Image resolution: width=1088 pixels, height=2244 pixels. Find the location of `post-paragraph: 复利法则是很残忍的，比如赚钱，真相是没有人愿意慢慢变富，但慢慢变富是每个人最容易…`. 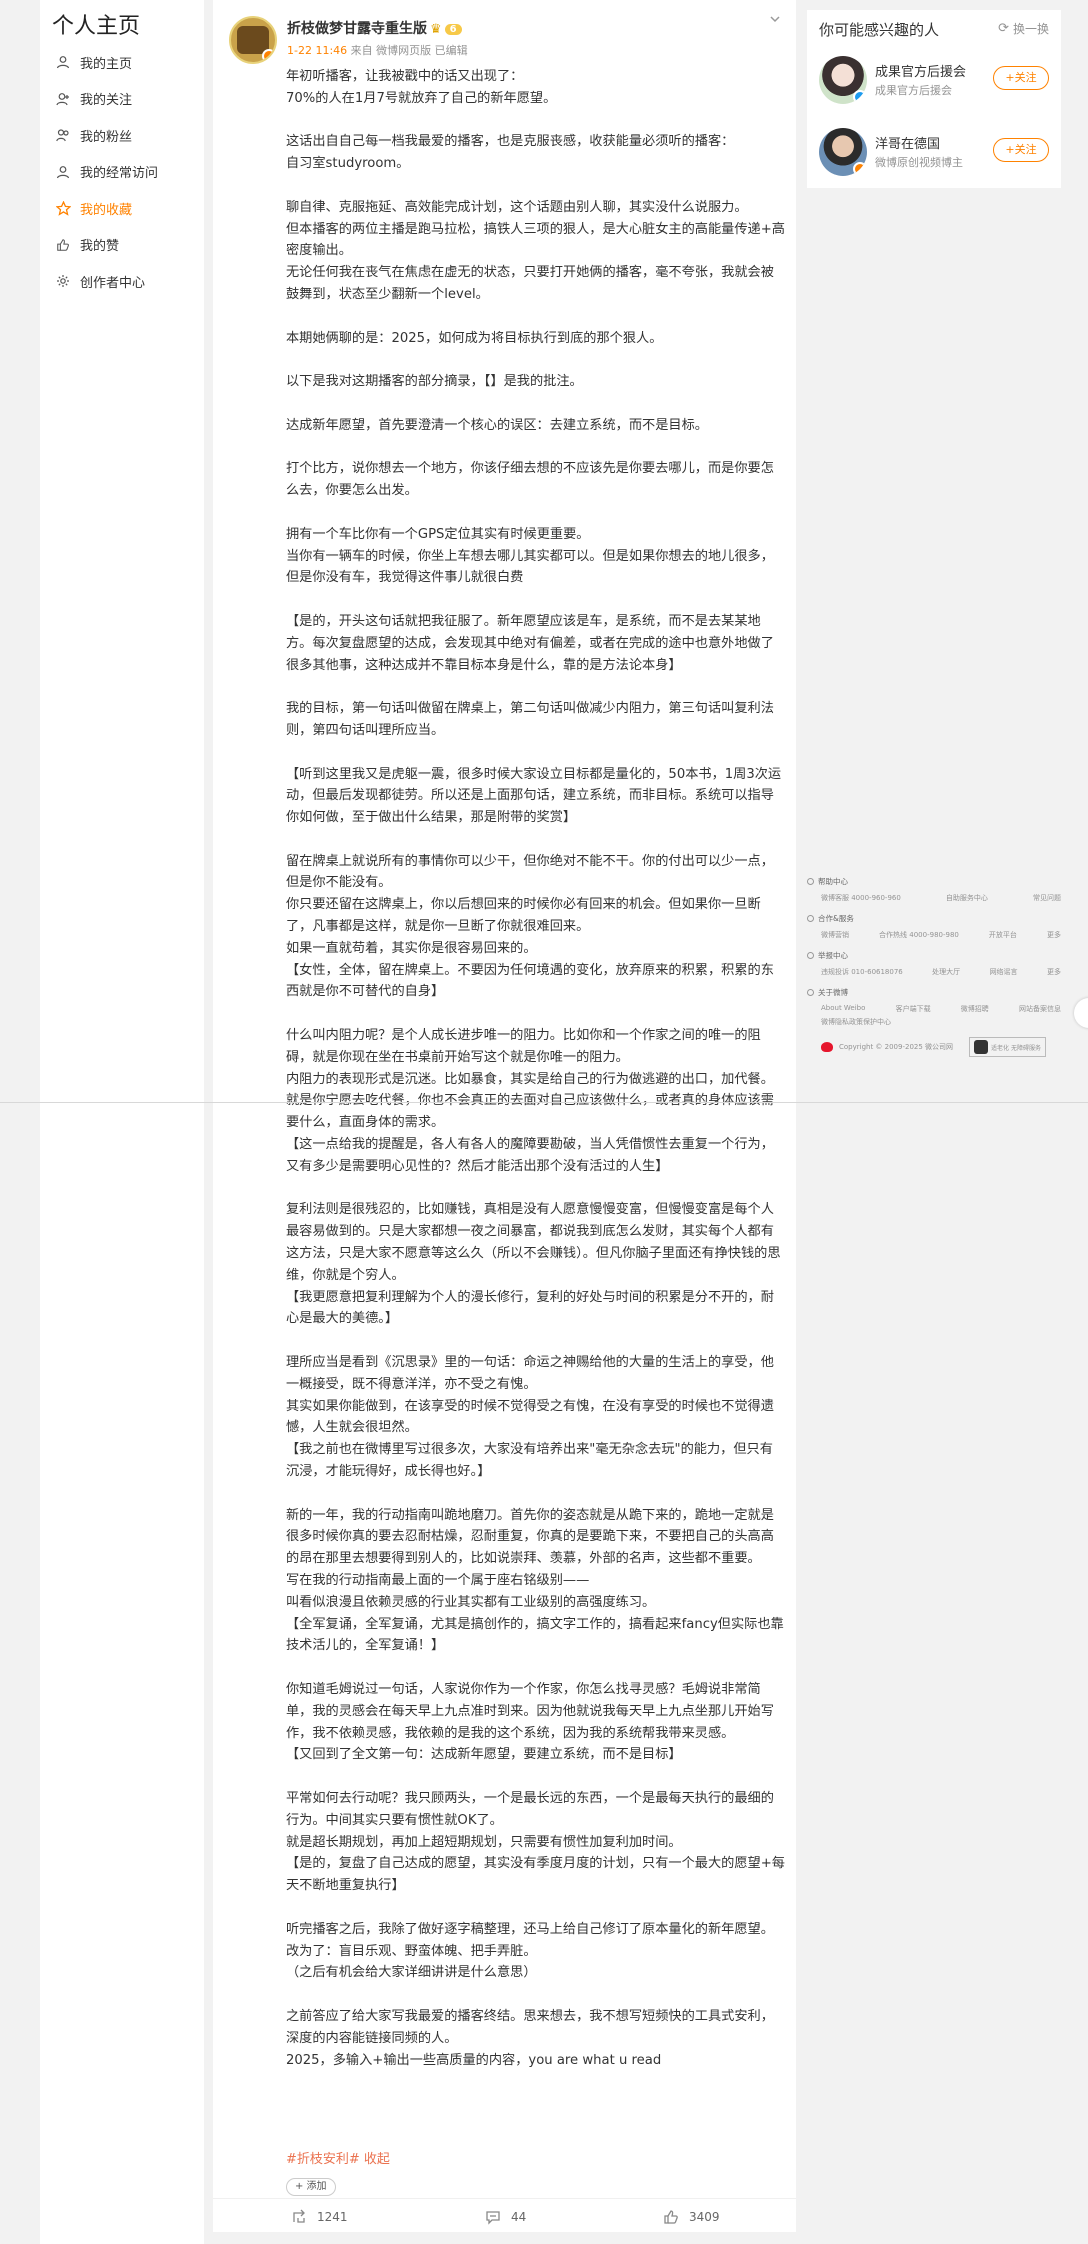

post-paragraph: 复利法则是很残忍的，比如赚钱，真相是没有人愿意慢慢变富，但慢慢变富是每个人最容易… is located at coordinates (533, 1242).